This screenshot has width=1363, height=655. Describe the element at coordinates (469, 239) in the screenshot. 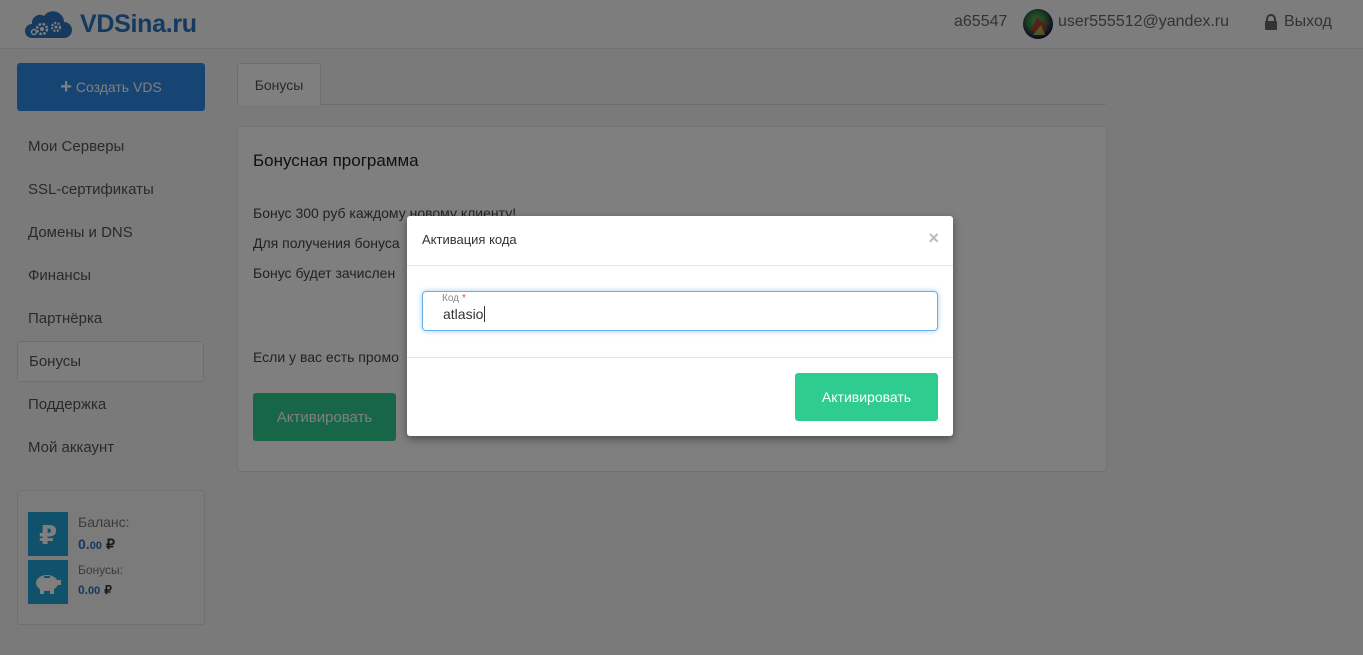

I see `modal-title: Активация кода` at that location.